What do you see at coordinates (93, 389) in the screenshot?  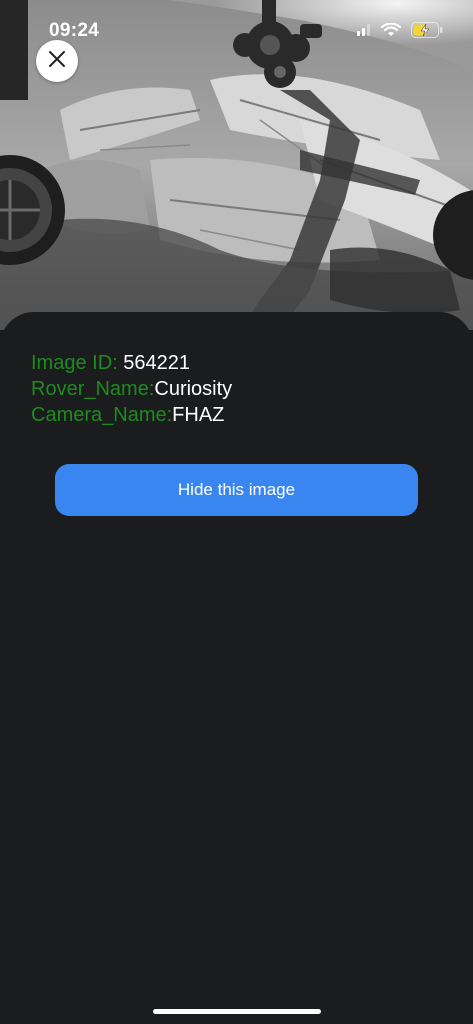 I see `rover-name-label: Rover_Name:` at bounding box center [93, 389].